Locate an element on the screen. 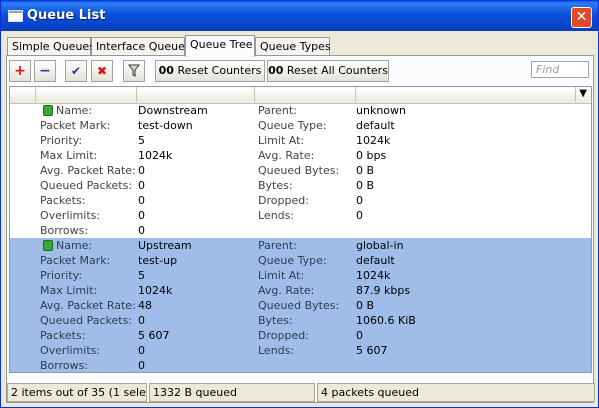  add-button: + is located at coordinates (20, 71).